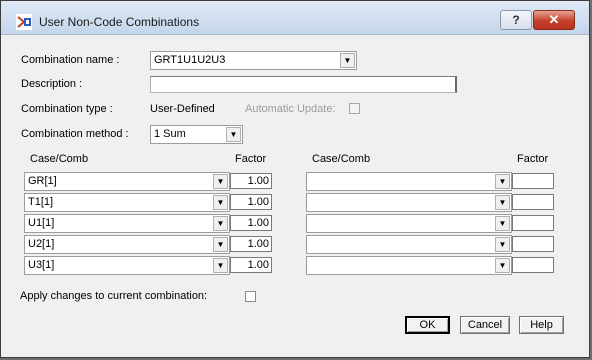 The height and width of the screenshot is (360, 592). I want to click on apply-changes-label: Apply changes to current combination:, so click(114, 296).